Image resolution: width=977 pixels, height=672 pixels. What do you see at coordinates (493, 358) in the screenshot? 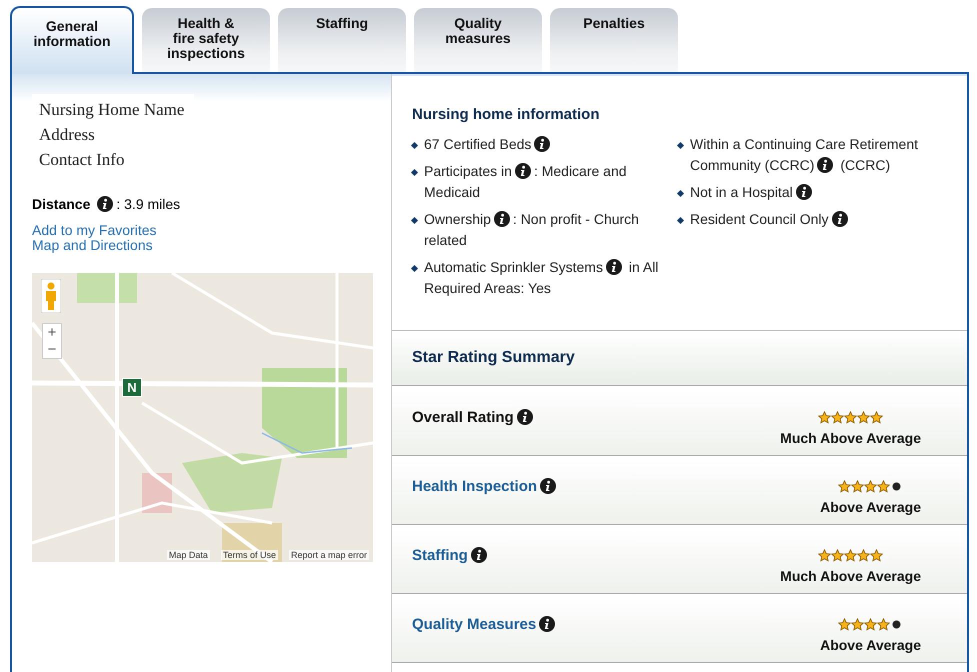
I see `summary-title: Star Rating Summary` at bounding box center [493, 358].